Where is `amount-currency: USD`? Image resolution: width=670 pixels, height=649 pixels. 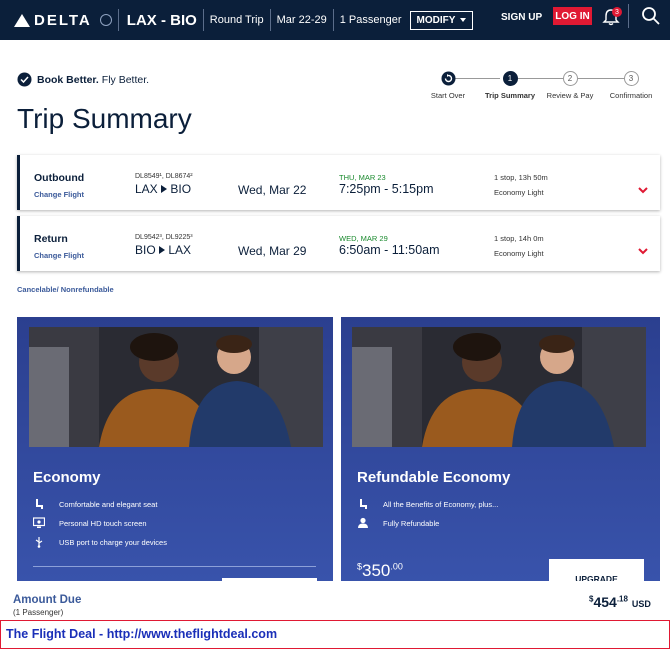 amount-currency: USD is located at coordinates (641, 604).